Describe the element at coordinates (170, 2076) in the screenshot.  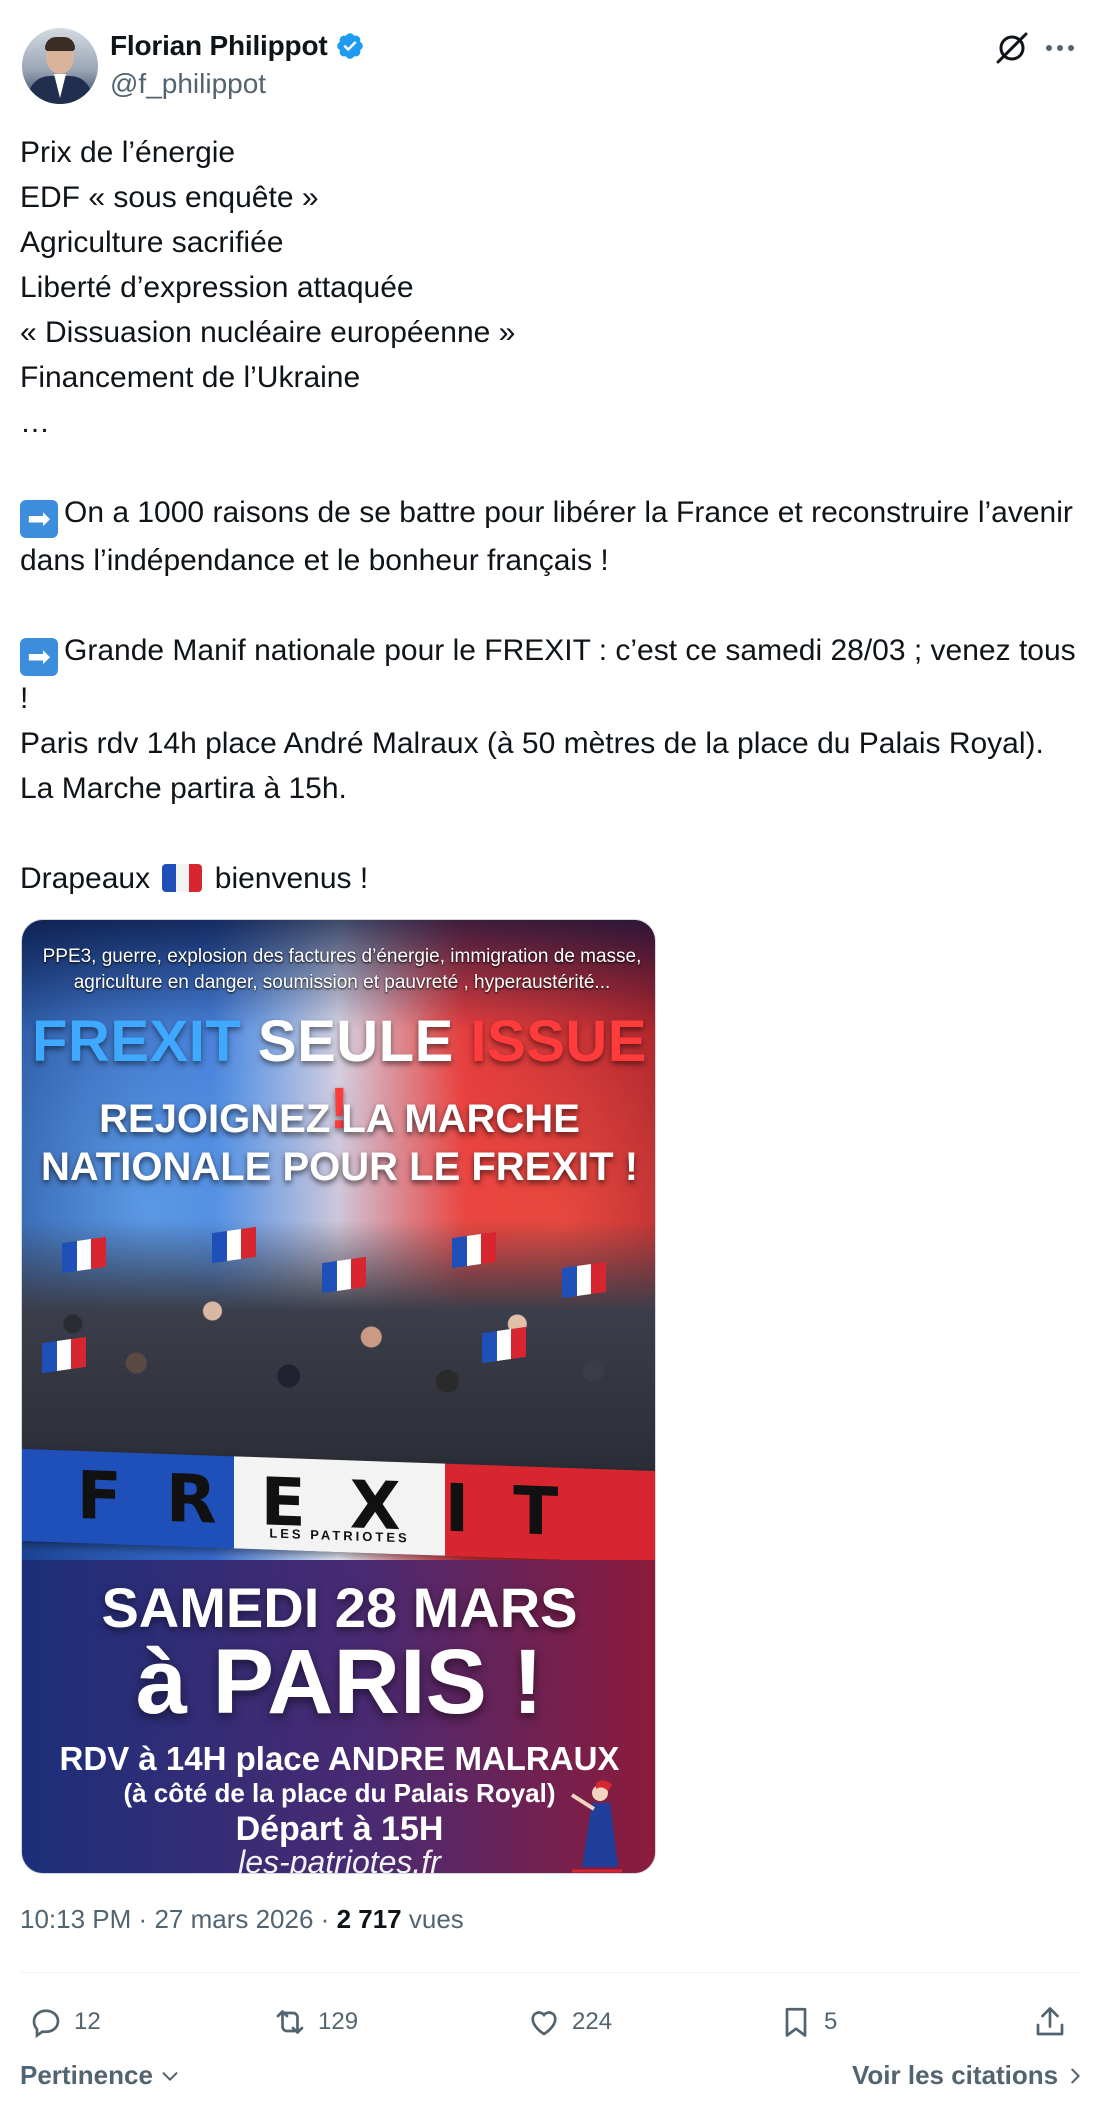
I see `chevron-down-icon` at that location.